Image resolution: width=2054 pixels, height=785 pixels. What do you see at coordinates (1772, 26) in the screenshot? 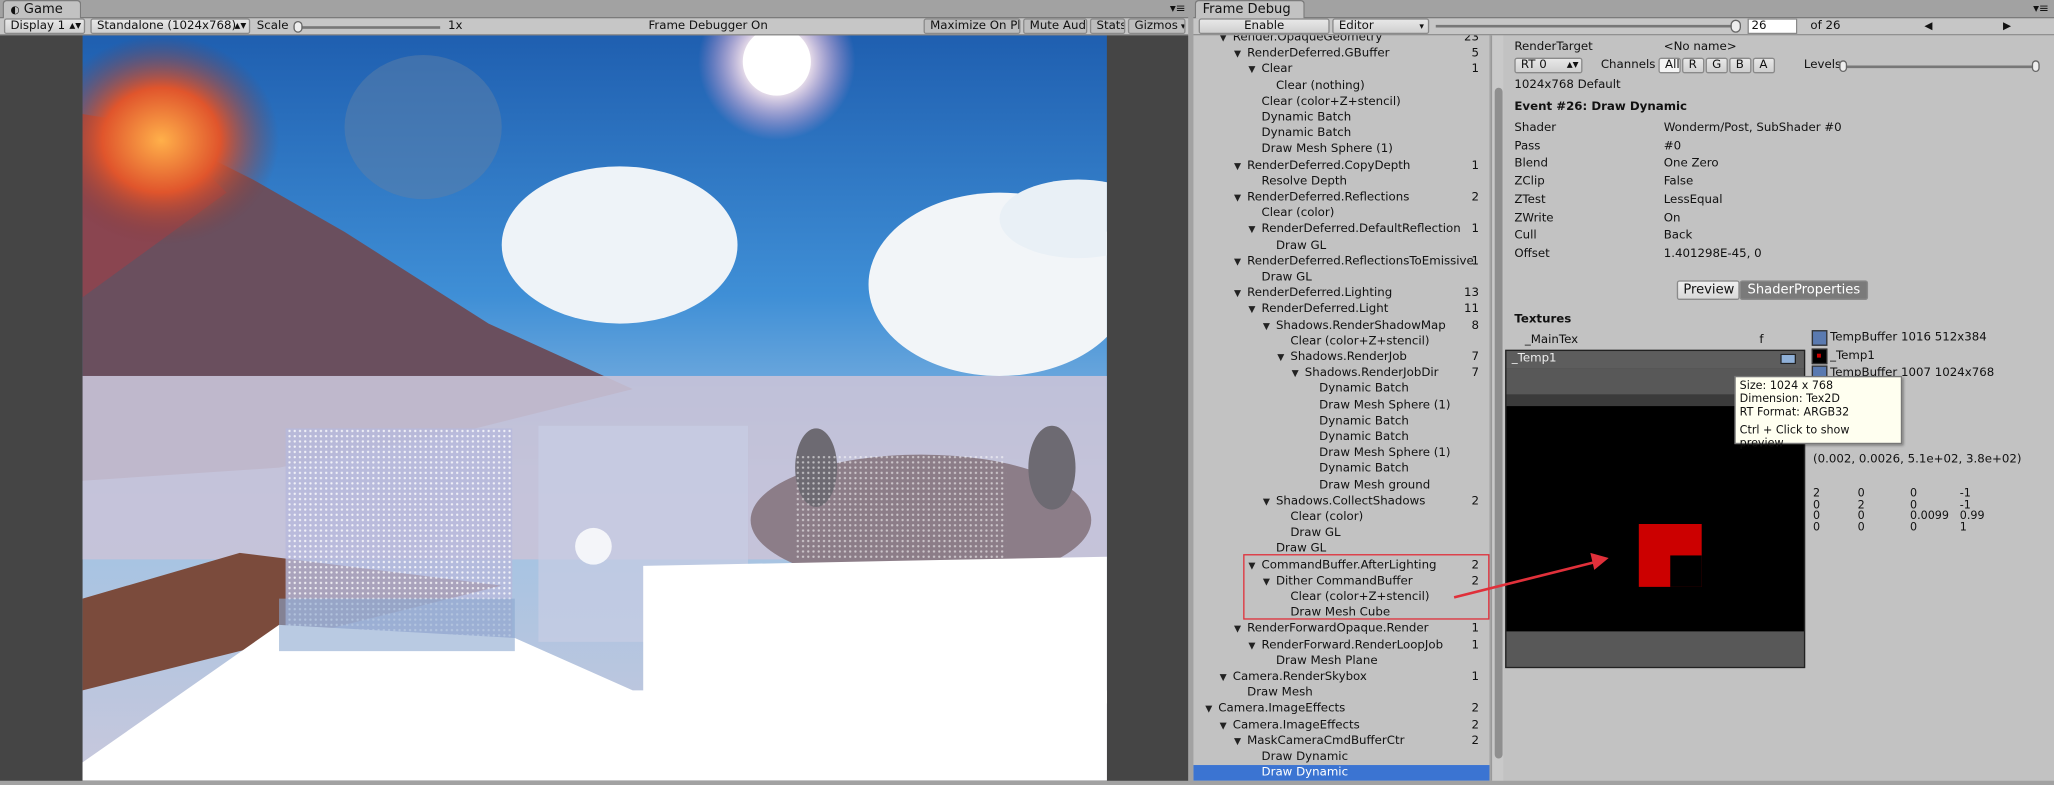
I see `event-index-field: 26` at bounding box center [1772, 26].